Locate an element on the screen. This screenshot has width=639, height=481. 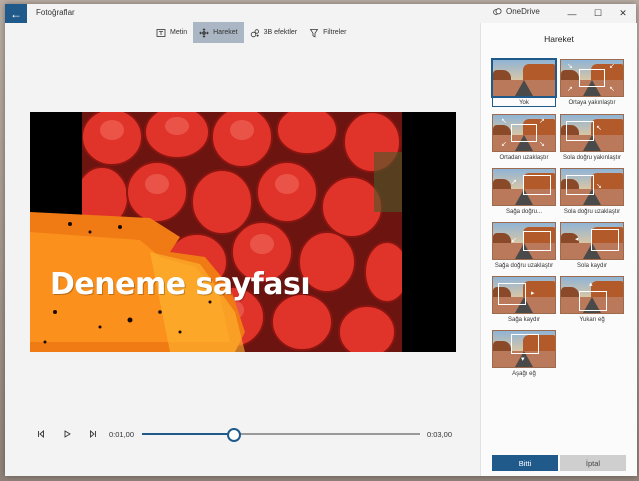
motion-option-label: Ortadan uzaklaştır is located at coordinates (524, 158).